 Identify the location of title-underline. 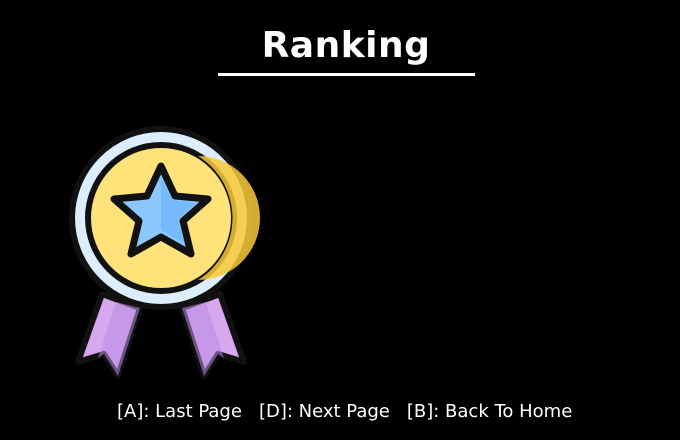
(346, 74).